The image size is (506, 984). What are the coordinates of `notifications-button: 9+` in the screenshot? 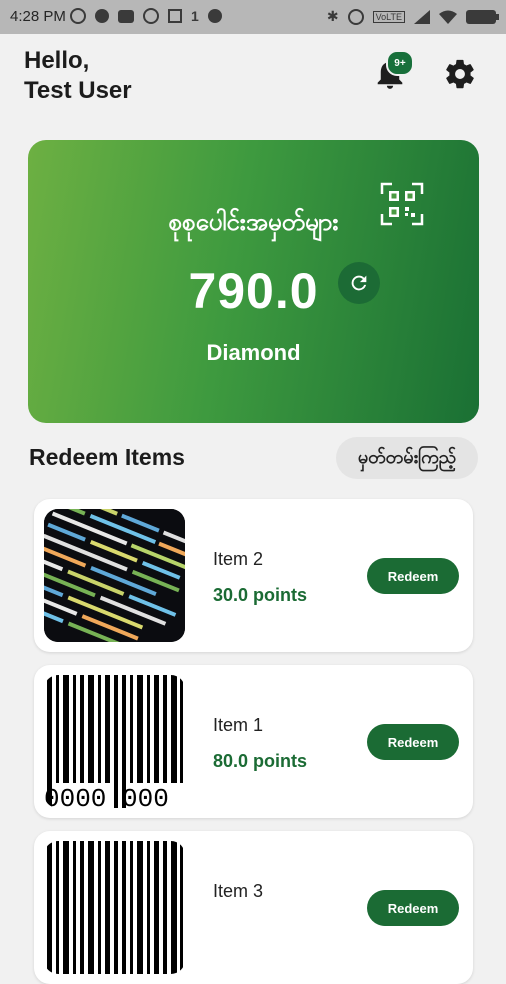 It's located at (390, 74).